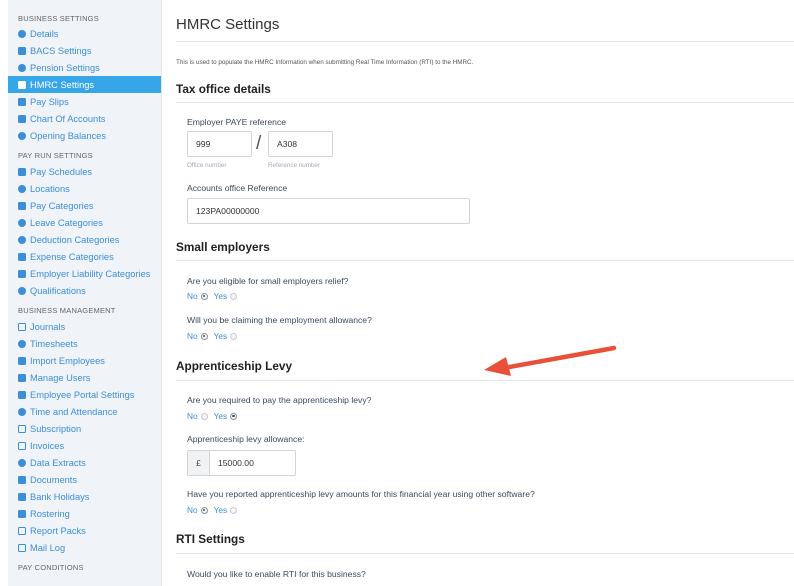 The width and height of the screenshot is (794, 586). I want to click on sliders-icon, so click(22, 84).